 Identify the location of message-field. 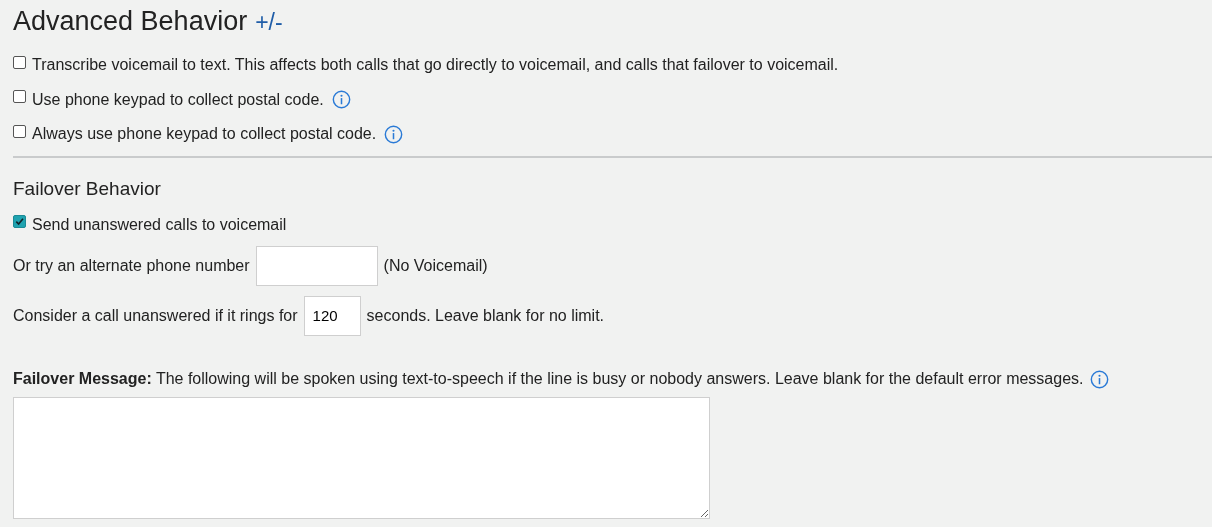
(361, 457).